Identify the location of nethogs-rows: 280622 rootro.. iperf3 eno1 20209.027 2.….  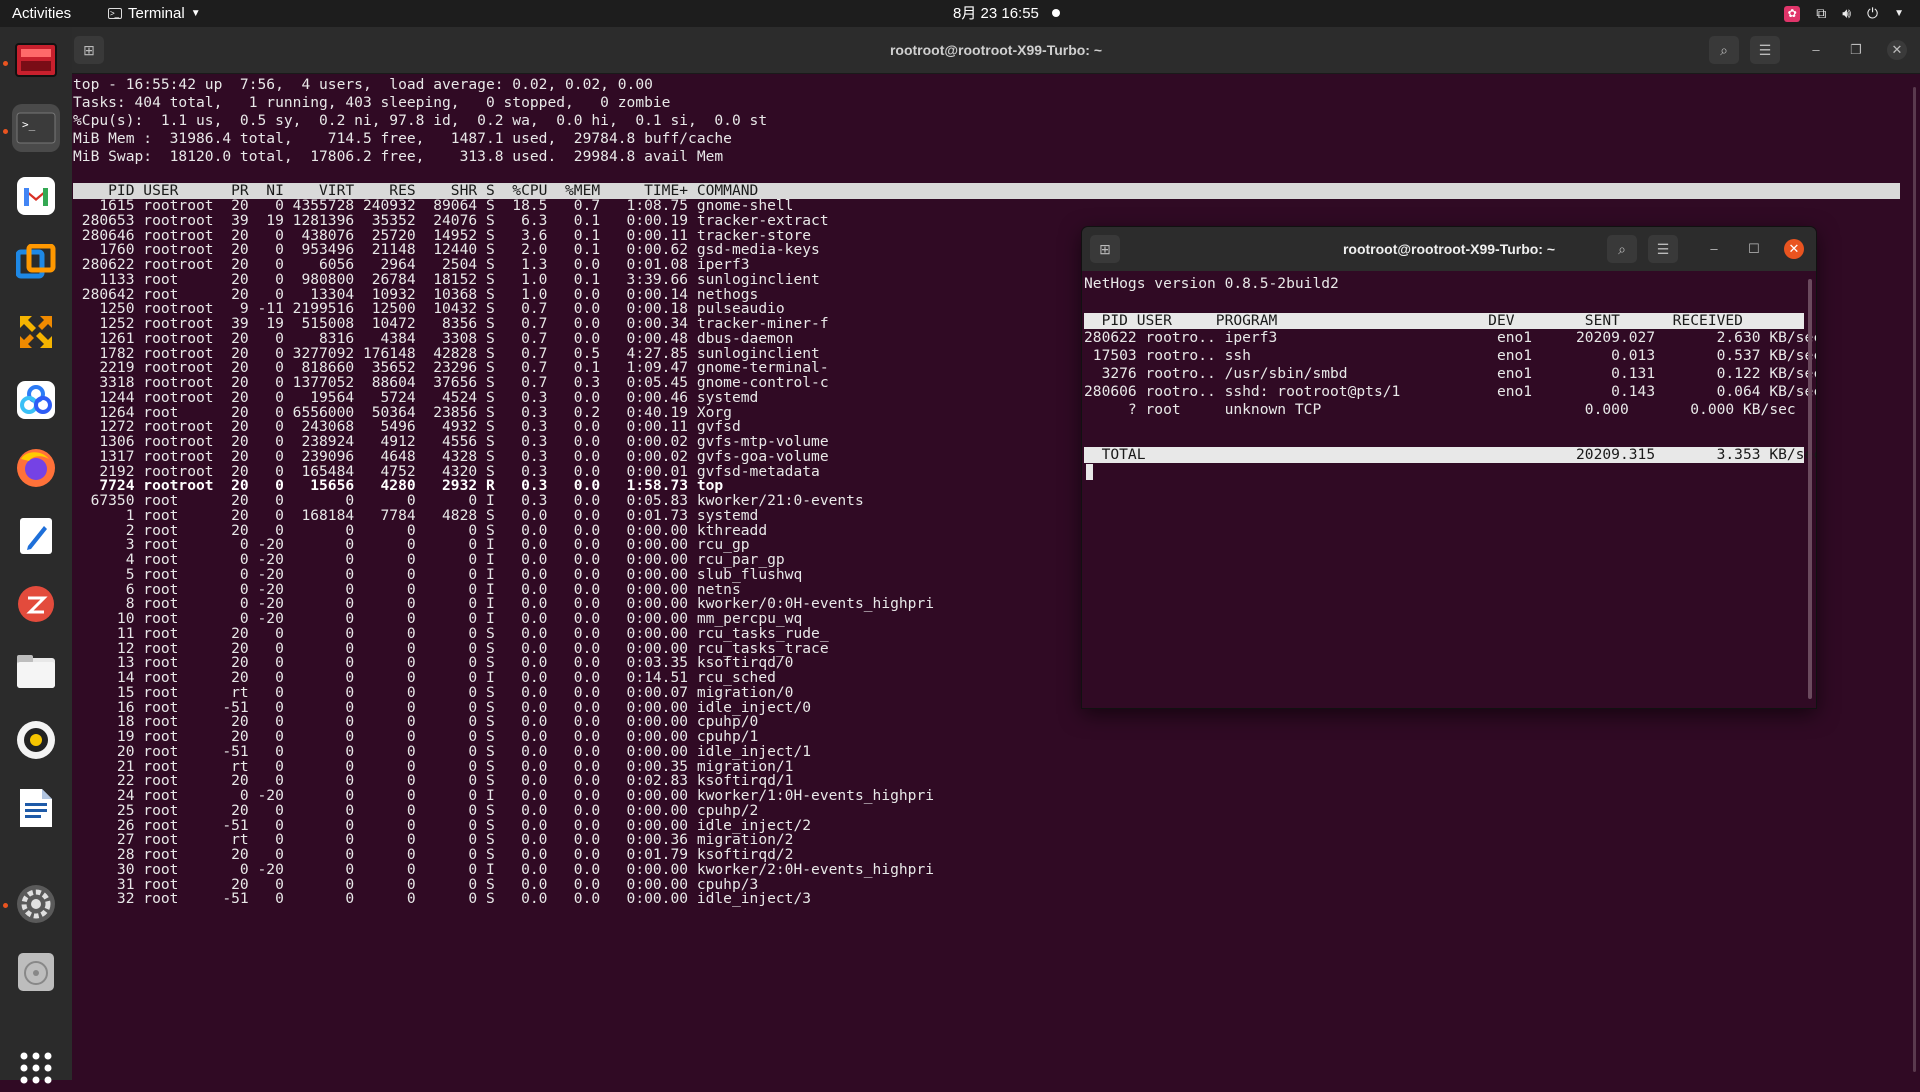
(1450, 374).